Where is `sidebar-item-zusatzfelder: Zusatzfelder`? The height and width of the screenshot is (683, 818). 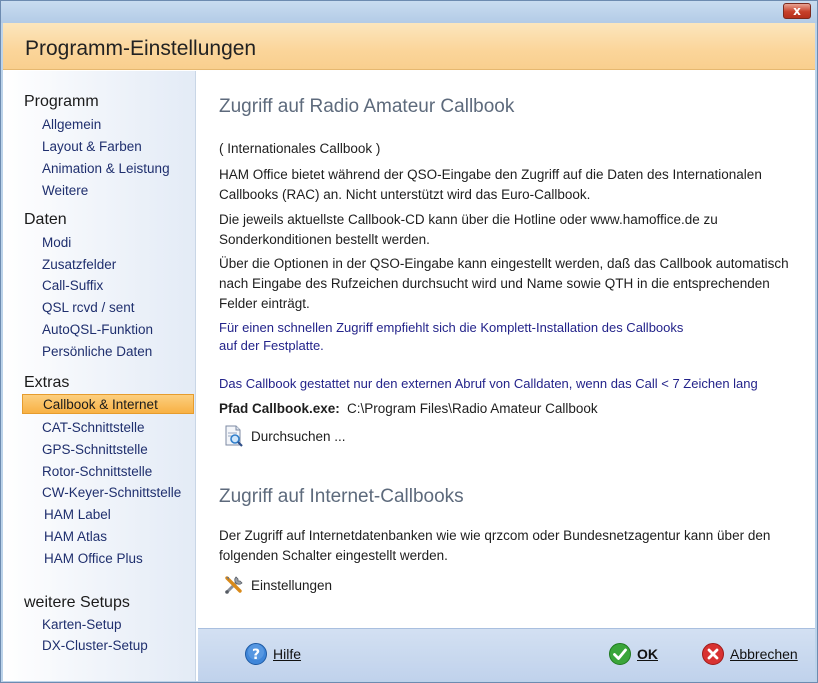 sidebar-item-zusatzfelder: Zusatzfelder is located at coordinates (108, 265).